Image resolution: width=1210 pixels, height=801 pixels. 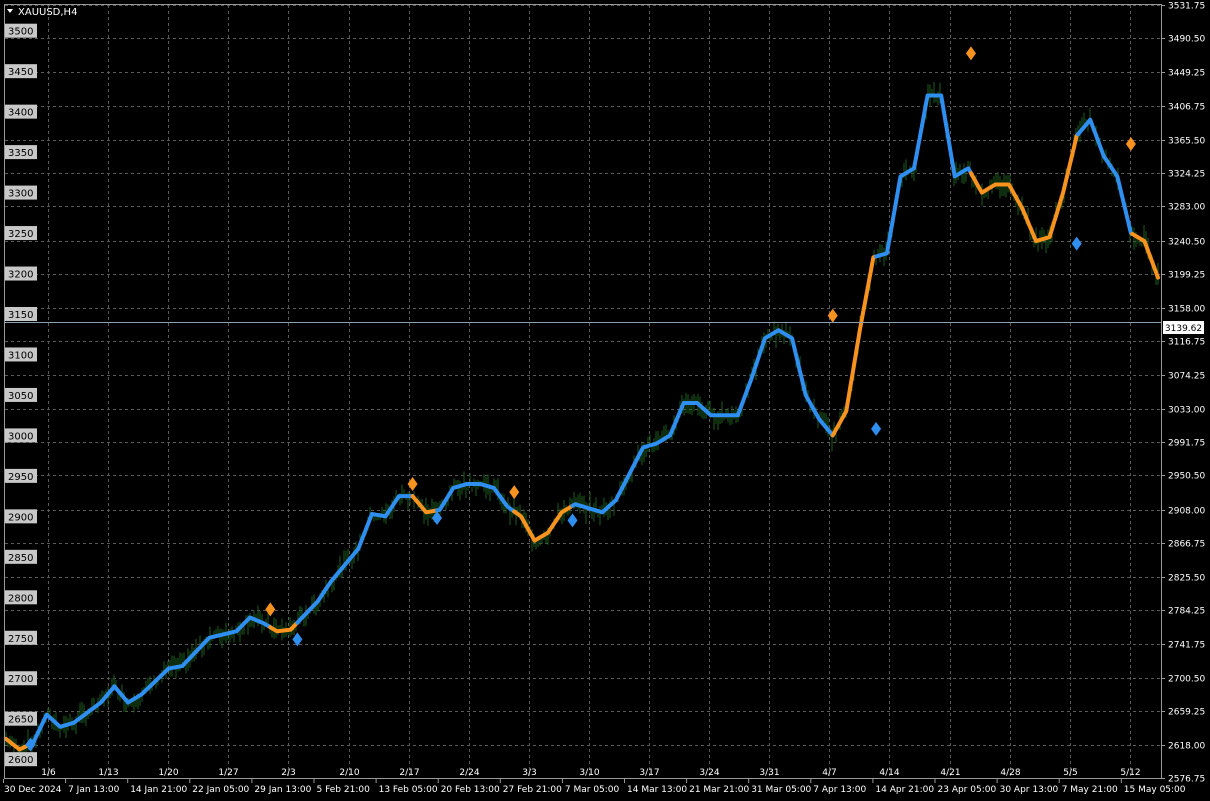 What do you see at coordinates (20, 32) in the screenshot?
I see `left-scale-label: 3500` at bounding box center [20, 32].